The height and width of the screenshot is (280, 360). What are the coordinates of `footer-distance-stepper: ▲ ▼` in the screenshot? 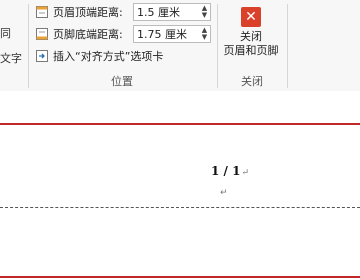 It's located at (204, 34).